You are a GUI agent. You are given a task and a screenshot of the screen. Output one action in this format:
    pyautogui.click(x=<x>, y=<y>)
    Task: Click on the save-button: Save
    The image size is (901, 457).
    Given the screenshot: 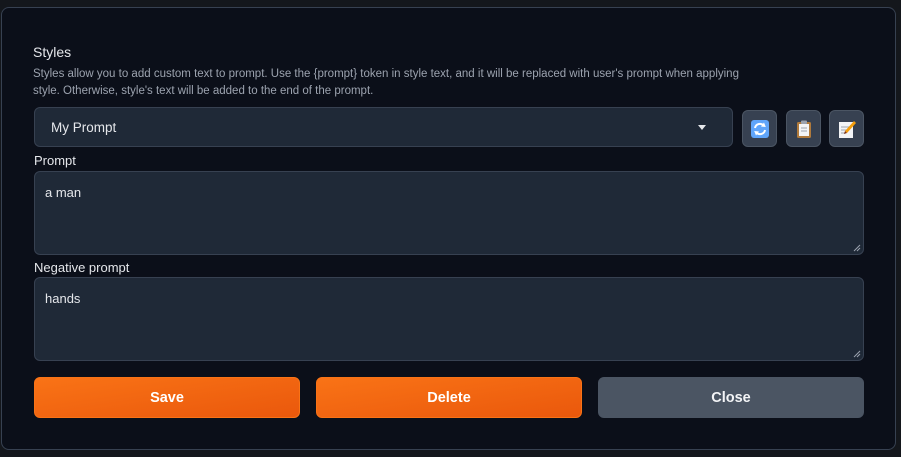 What is the action you would take?
    pyautogui.click(x=167, y=397)
    